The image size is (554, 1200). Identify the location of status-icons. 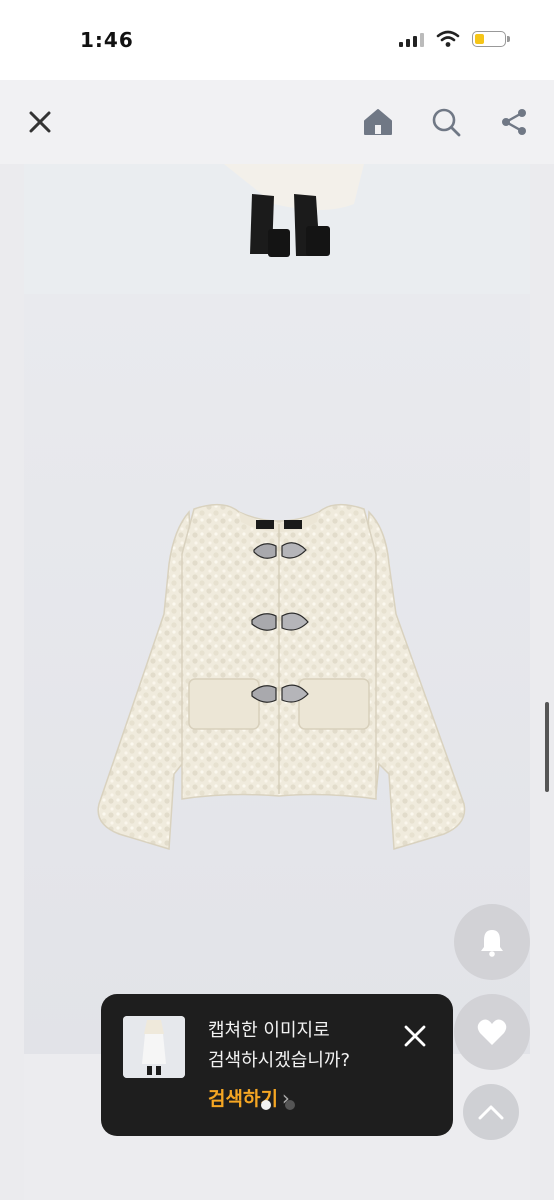
(454, 39).